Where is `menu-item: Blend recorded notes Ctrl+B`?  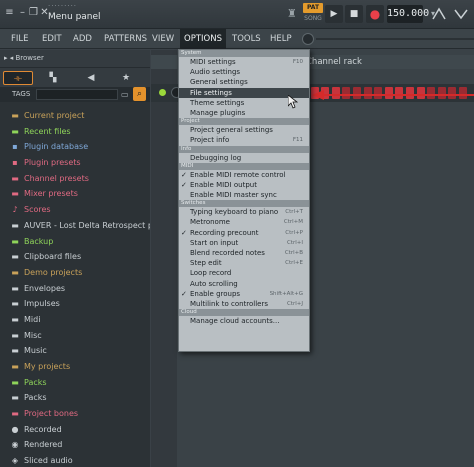
menu-item: Blend recorded notes Ctrl+B is located at coordinates (244, 253).